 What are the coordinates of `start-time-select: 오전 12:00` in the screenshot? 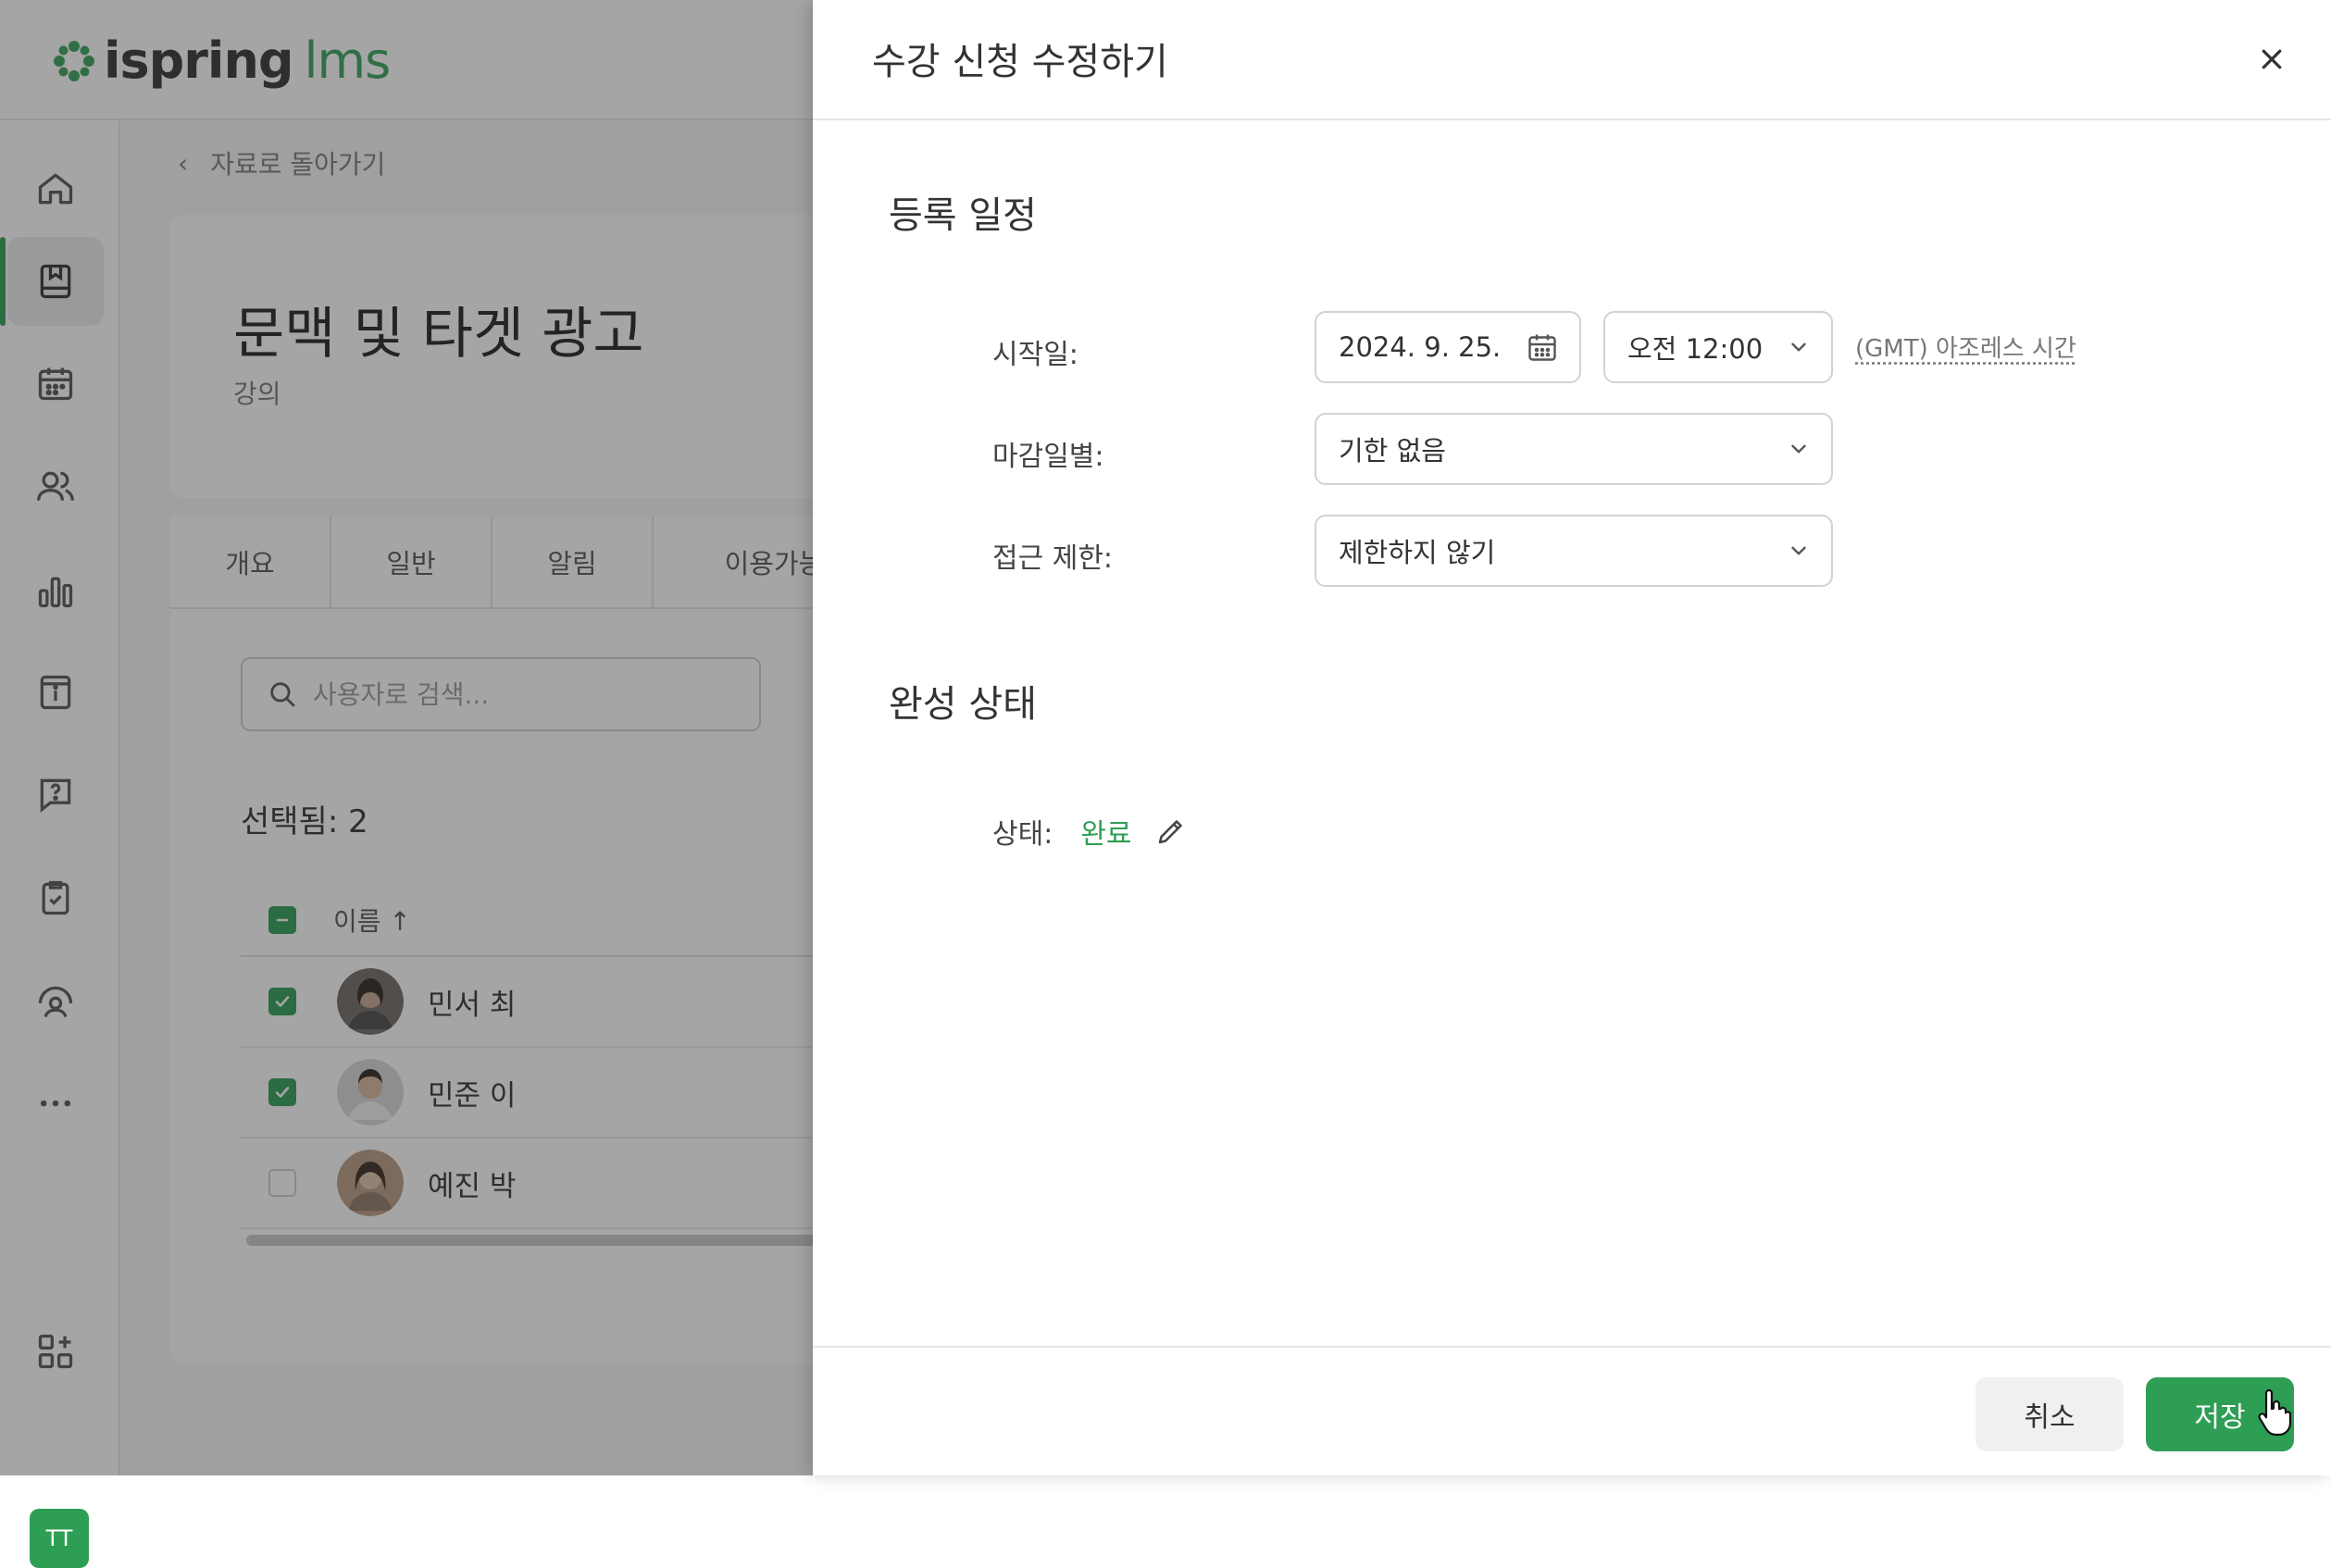 It's located at (1718, 347).